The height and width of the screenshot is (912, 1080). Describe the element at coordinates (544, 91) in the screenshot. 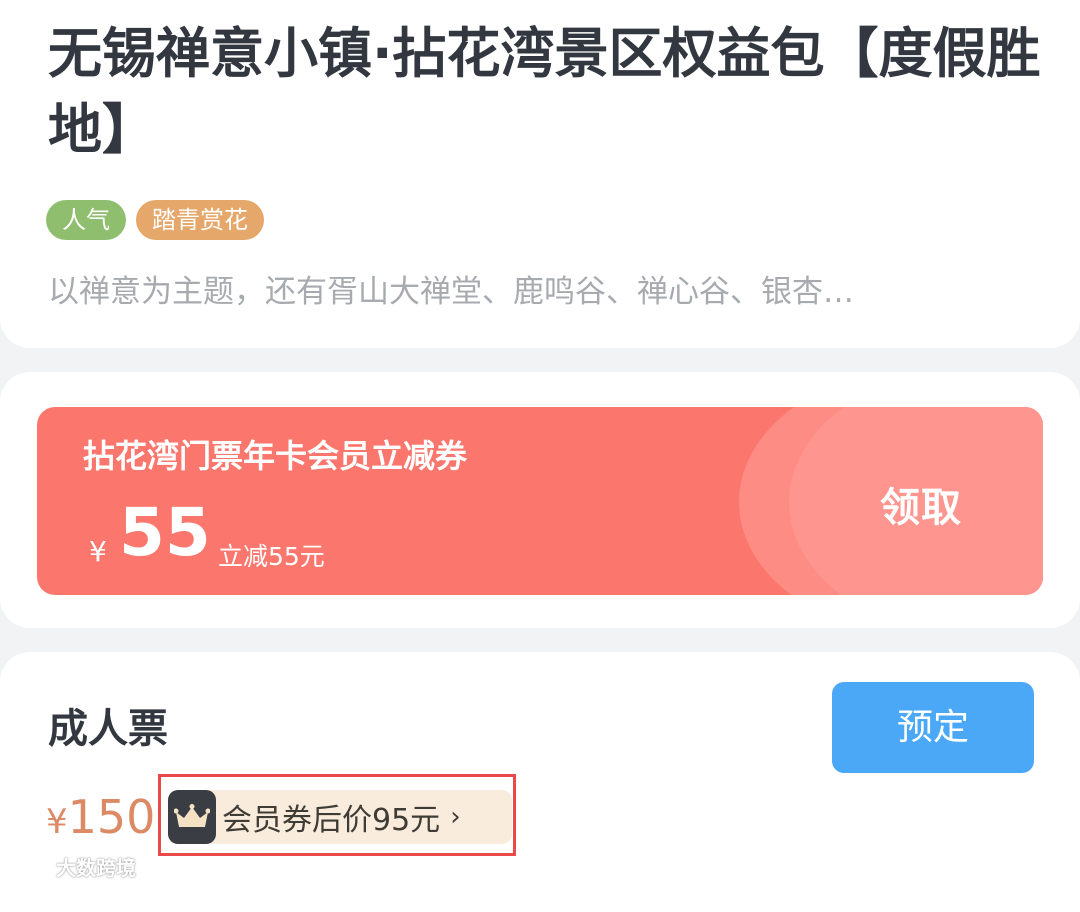

I see `product-title: 无锡禅意小镇·拈花湾景区权益包【度假胜地】` at that location.